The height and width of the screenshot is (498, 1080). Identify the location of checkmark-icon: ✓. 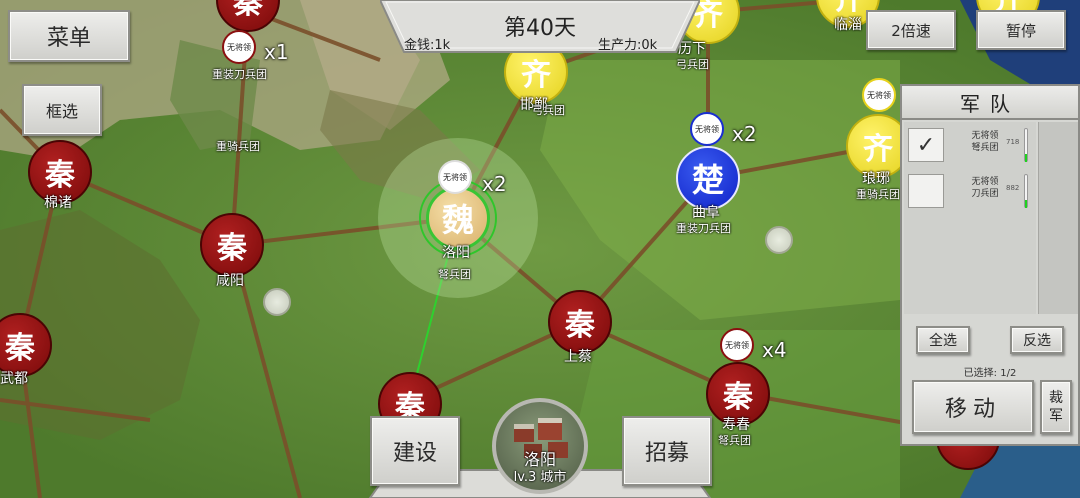
(926, 145).